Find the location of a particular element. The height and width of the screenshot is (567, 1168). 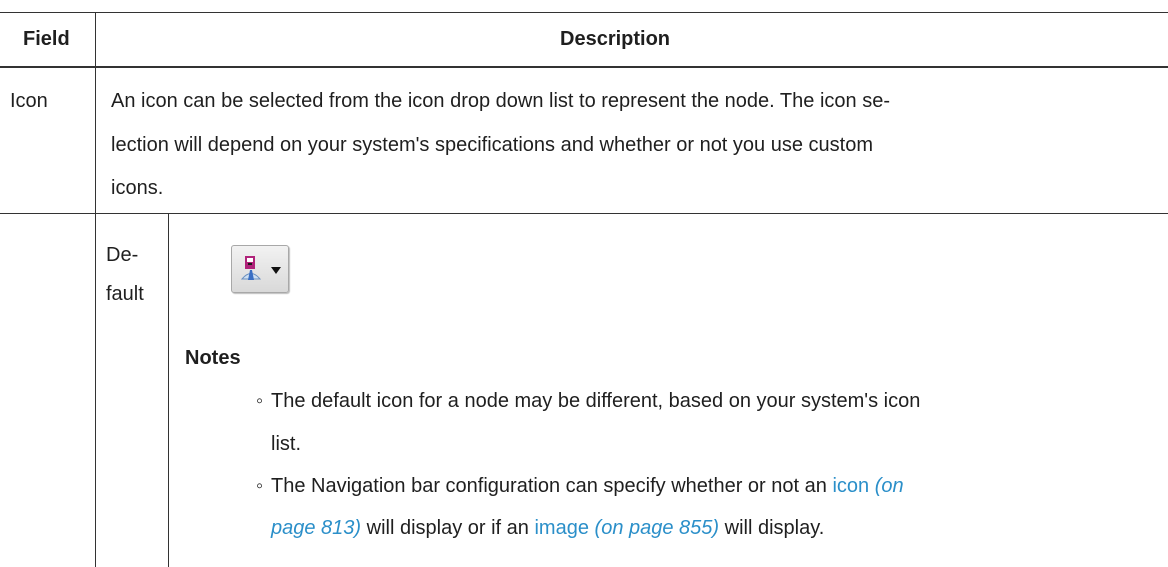

node-icon is located at coordinates (251, 268).